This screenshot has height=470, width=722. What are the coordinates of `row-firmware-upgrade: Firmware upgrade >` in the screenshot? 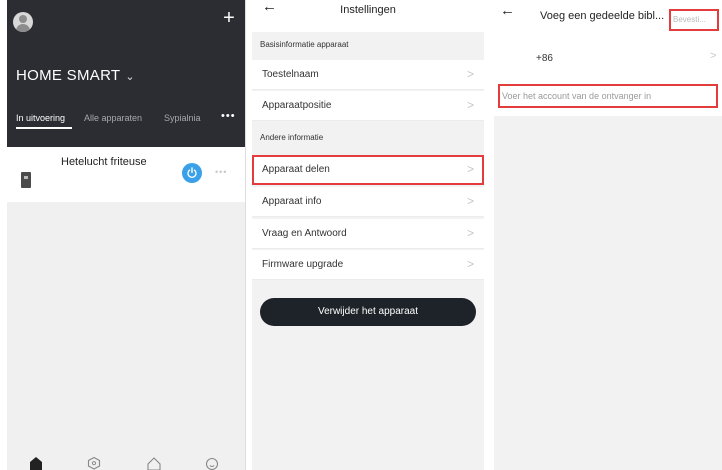 It's located at (368, 265).